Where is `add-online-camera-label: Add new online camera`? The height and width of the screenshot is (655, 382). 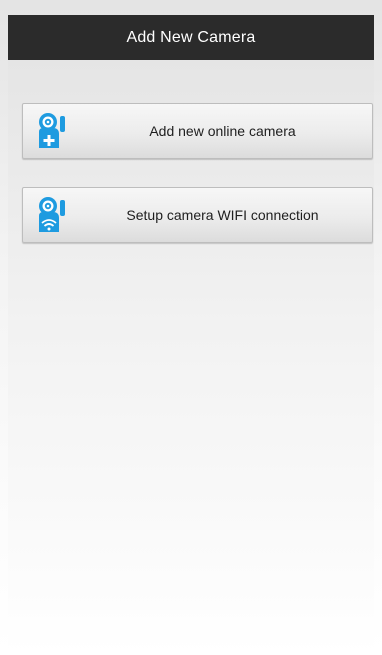 add-online-camera-label: Add new online camera is located at coordinates (222, 131).